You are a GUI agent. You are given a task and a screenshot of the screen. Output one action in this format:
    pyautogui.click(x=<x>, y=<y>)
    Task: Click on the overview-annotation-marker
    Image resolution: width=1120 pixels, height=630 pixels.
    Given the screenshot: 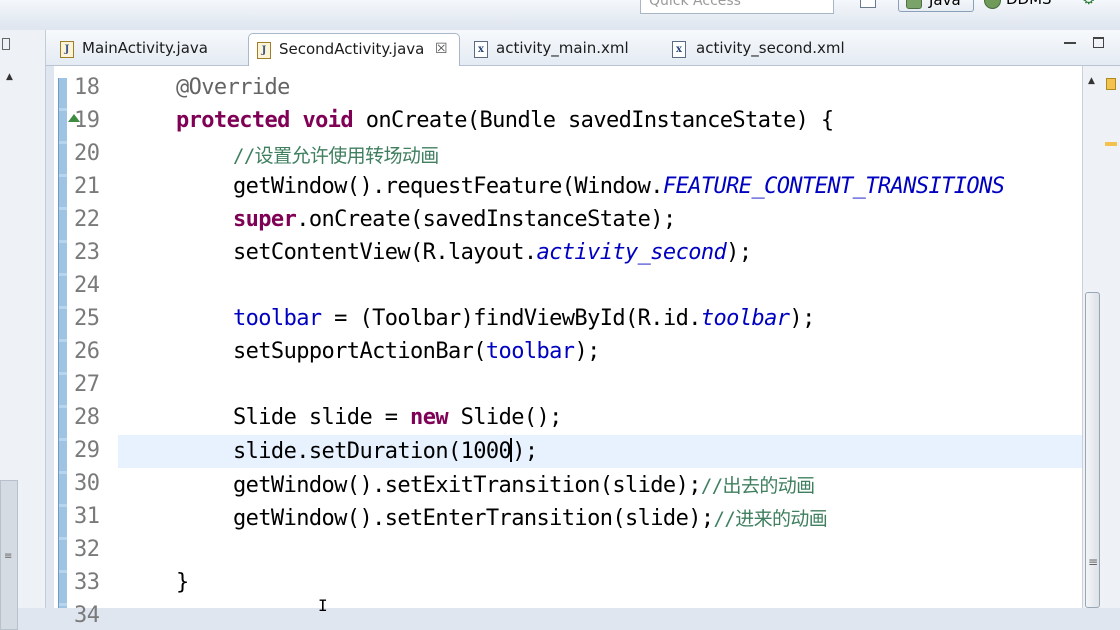 What is the action you would take?
    pyautogui.click(x=1111, y=144)
    